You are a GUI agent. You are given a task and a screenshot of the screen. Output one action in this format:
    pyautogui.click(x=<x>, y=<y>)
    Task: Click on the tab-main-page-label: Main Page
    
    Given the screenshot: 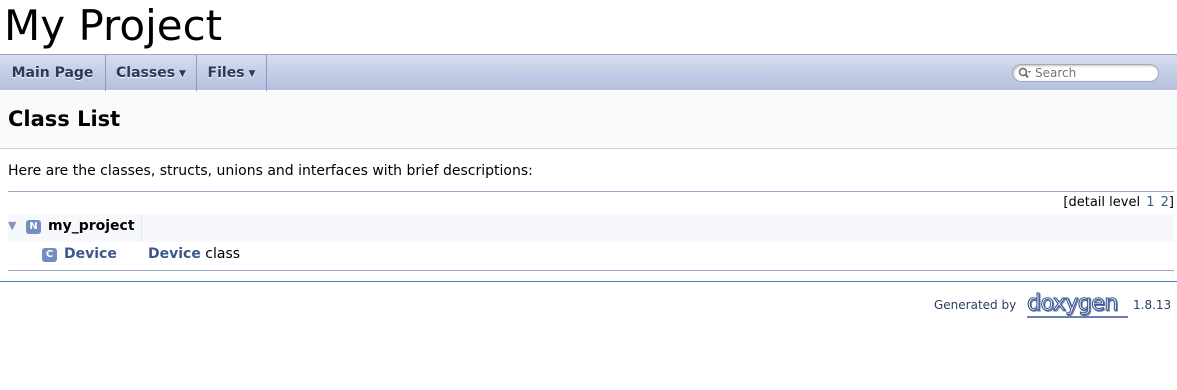 What is the action you would take?
    pyautogui.click(x=52, y=73)
    